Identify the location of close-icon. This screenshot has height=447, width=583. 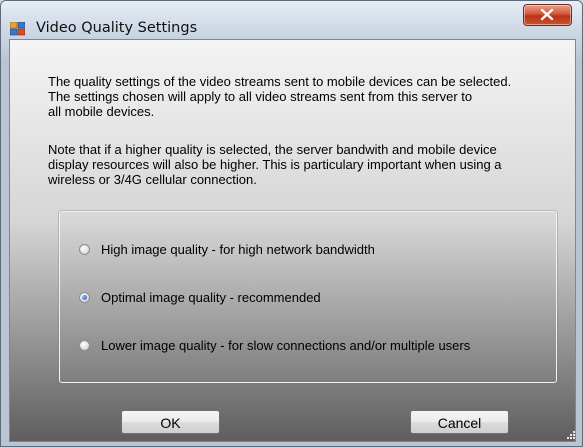
(547, 14).